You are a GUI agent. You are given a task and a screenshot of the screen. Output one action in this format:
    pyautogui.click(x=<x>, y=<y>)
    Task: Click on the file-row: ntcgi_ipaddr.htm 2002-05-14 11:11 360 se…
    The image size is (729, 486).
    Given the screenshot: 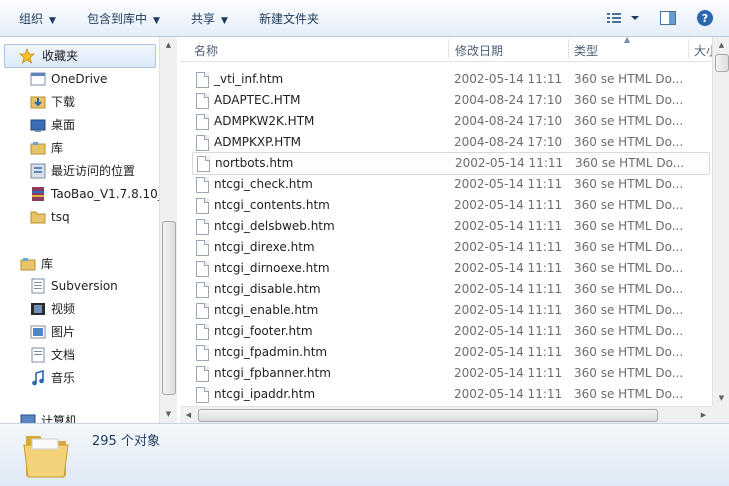 What is the action you would take?
    pyautogui.click(x=451, y=394)
    